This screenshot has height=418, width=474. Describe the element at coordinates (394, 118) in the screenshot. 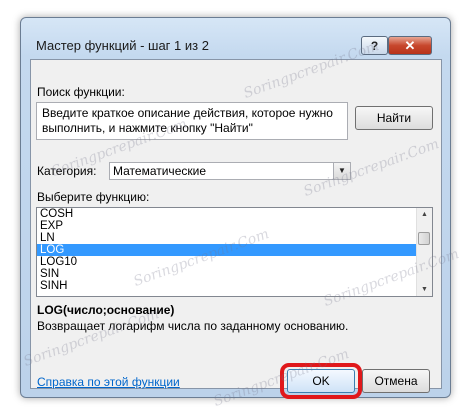

I see `find-button: Найти` at that location.